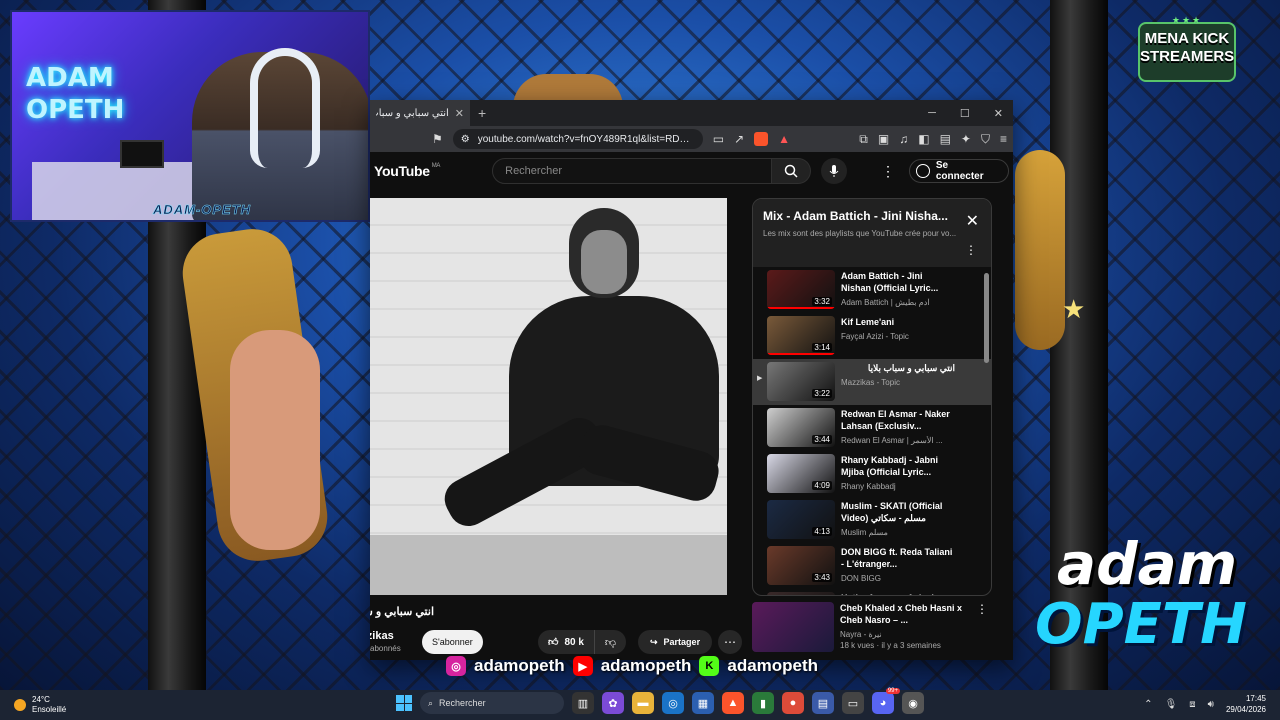 The height and width of the screenshot is (720, 1280). What do you see at coordinates (420, 113) in the screenshot?
I see `browser-tab: انتي سبابي و سباب بلايا ✕` at bounding box center [420, 113].